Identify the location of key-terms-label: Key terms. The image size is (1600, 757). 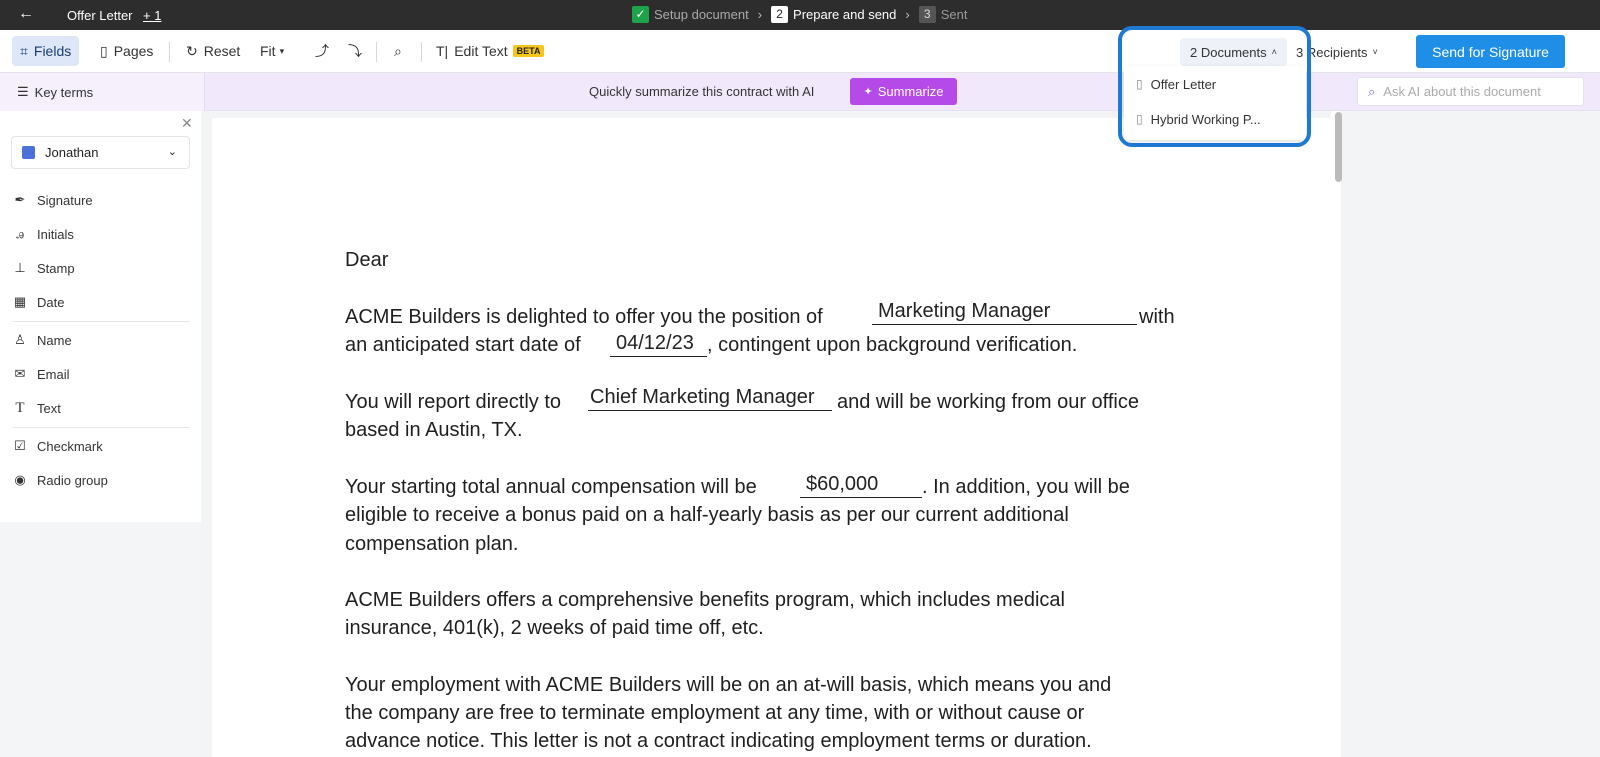
(64, 92).